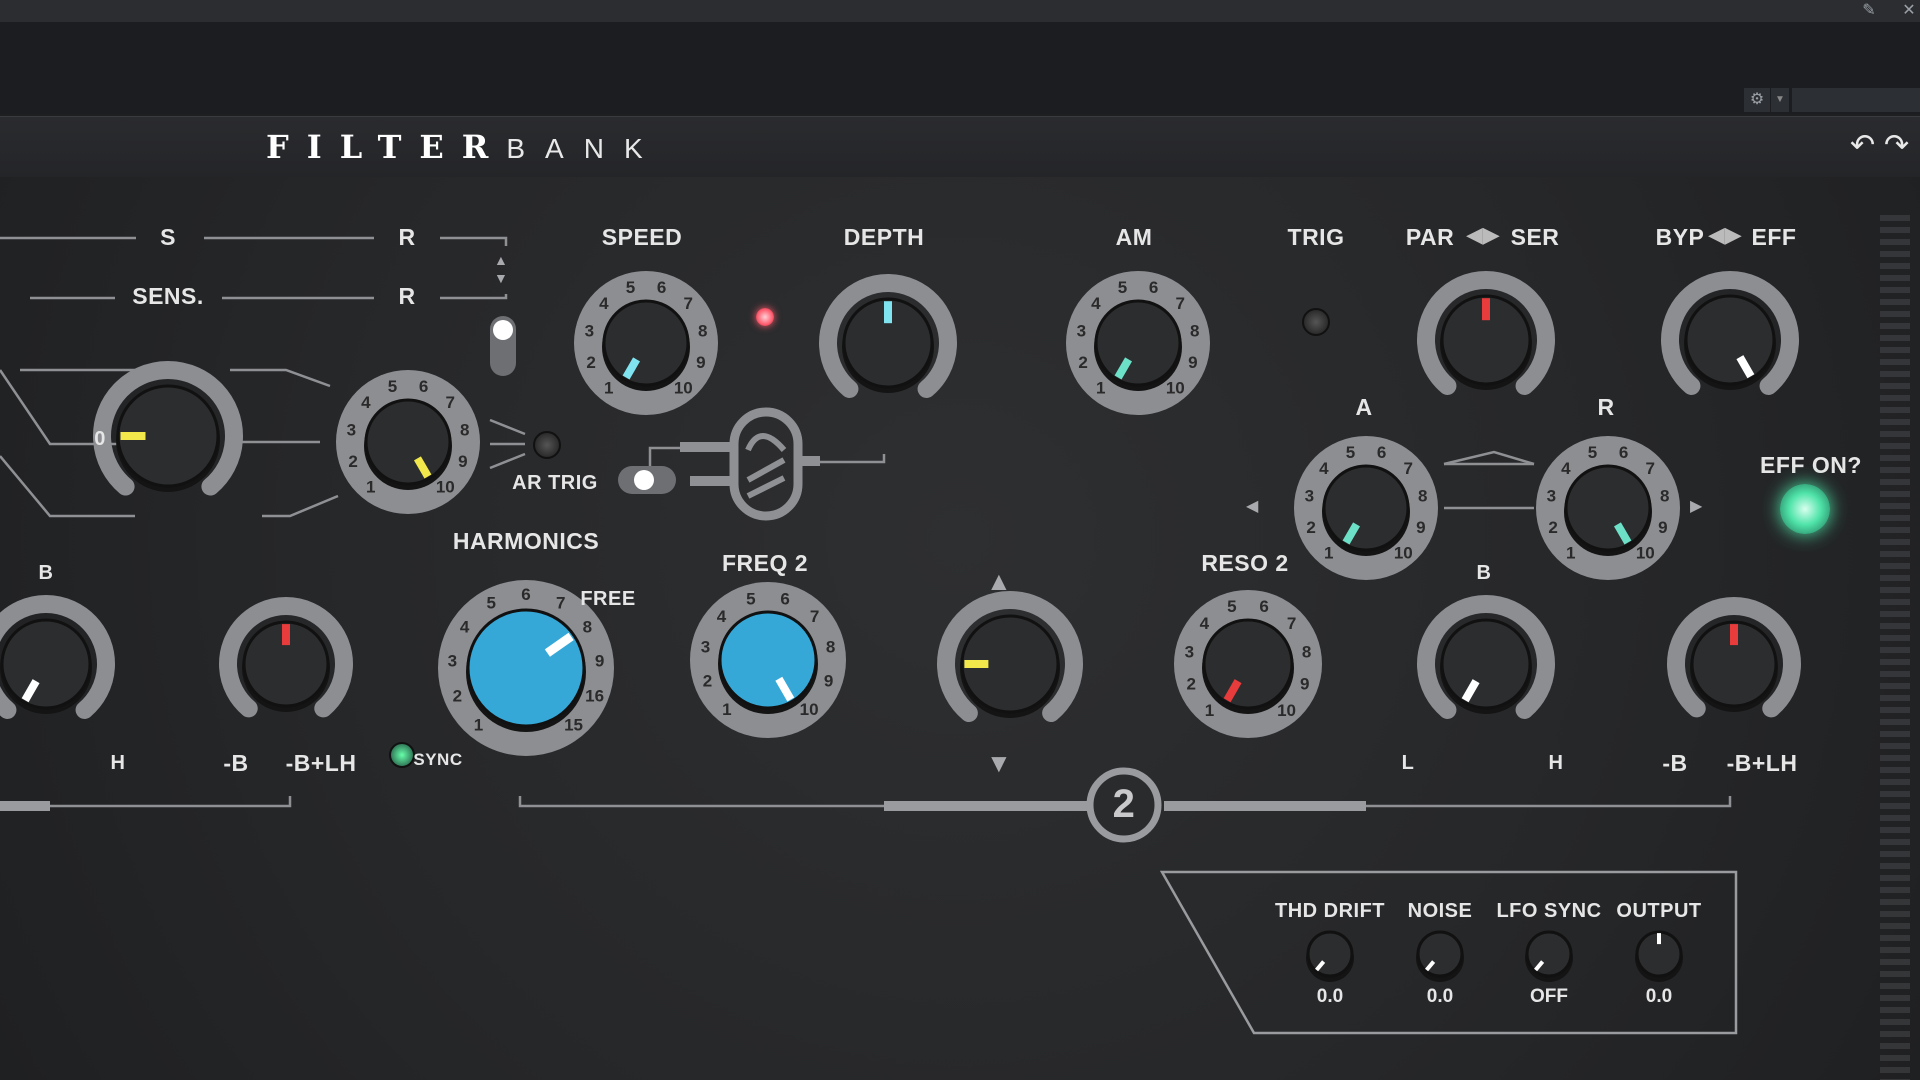 This screenshot has height=1080, width=1920. Describe the element at coordinates (1811, 465) in the screenshot. I see `label-eff-on: EFF ON?` at that location.